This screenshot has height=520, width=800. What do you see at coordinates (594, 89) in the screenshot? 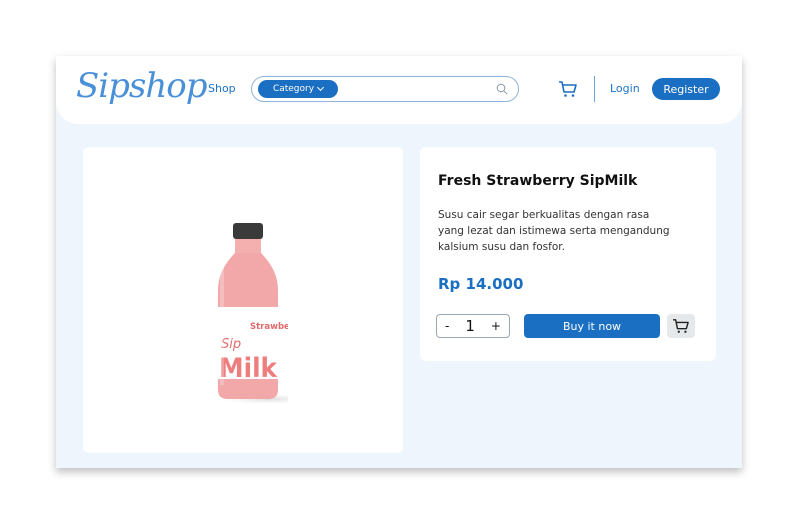
I see `header-divider` at bounding box center [594, 89].